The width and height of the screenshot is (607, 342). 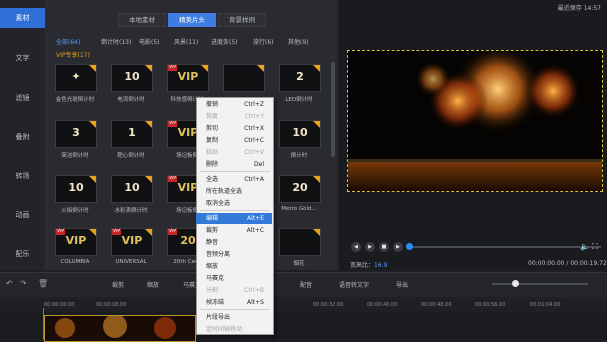 What do you see at coordinates (234, 230) in the screenshot?
I see `context-menu-item: 裁剪 Alt+C` at bounding box center [234, 230].